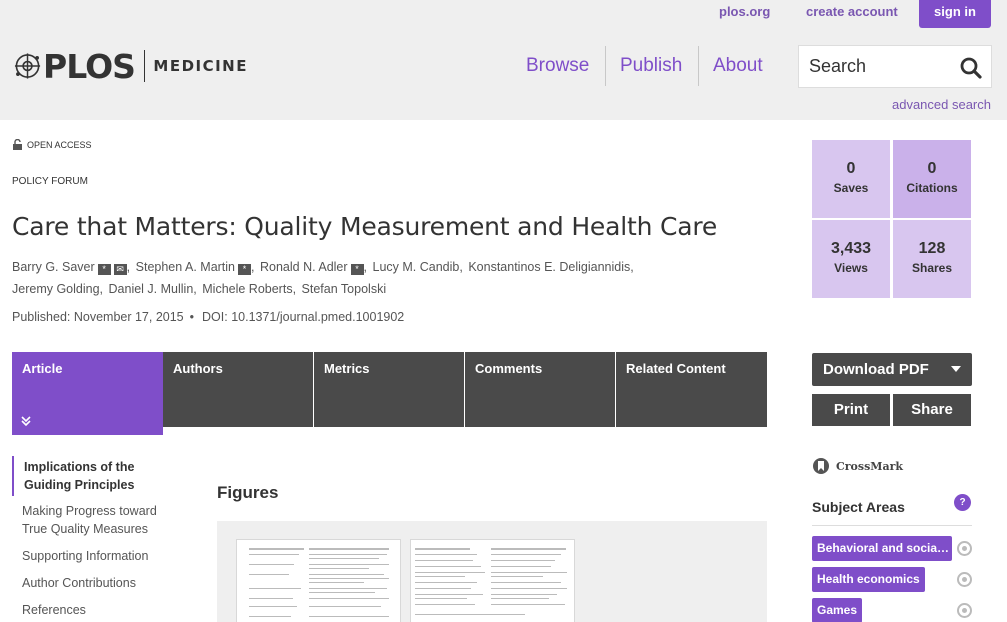 The height and width of the screenshot is (622, 1007). Describe the element at coordinates (651, 66) in the screenshot. I see `nav-publish: Publish` at that location.